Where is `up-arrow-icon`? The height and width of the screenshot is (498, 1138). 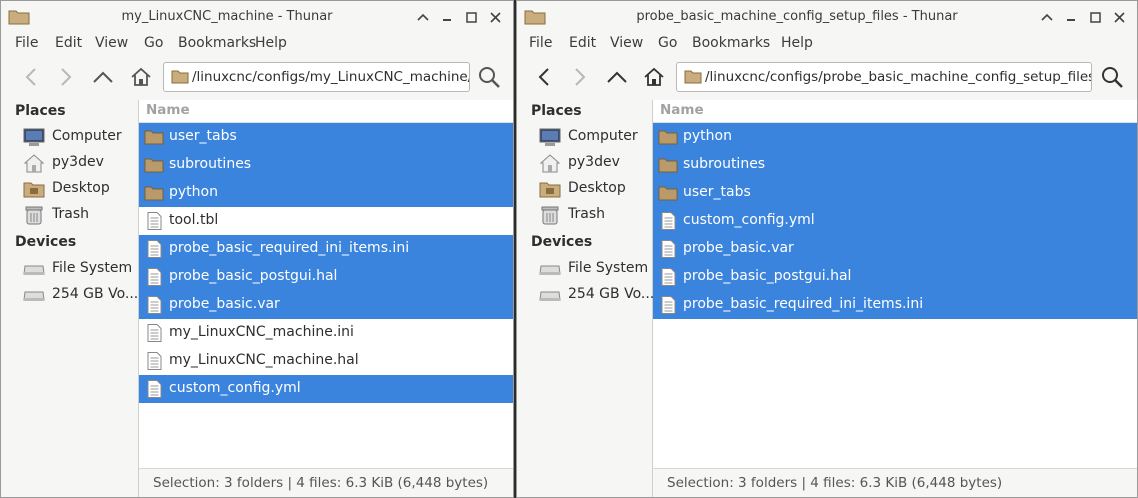
up-arrow-icon is located at coordinates (103, 77).